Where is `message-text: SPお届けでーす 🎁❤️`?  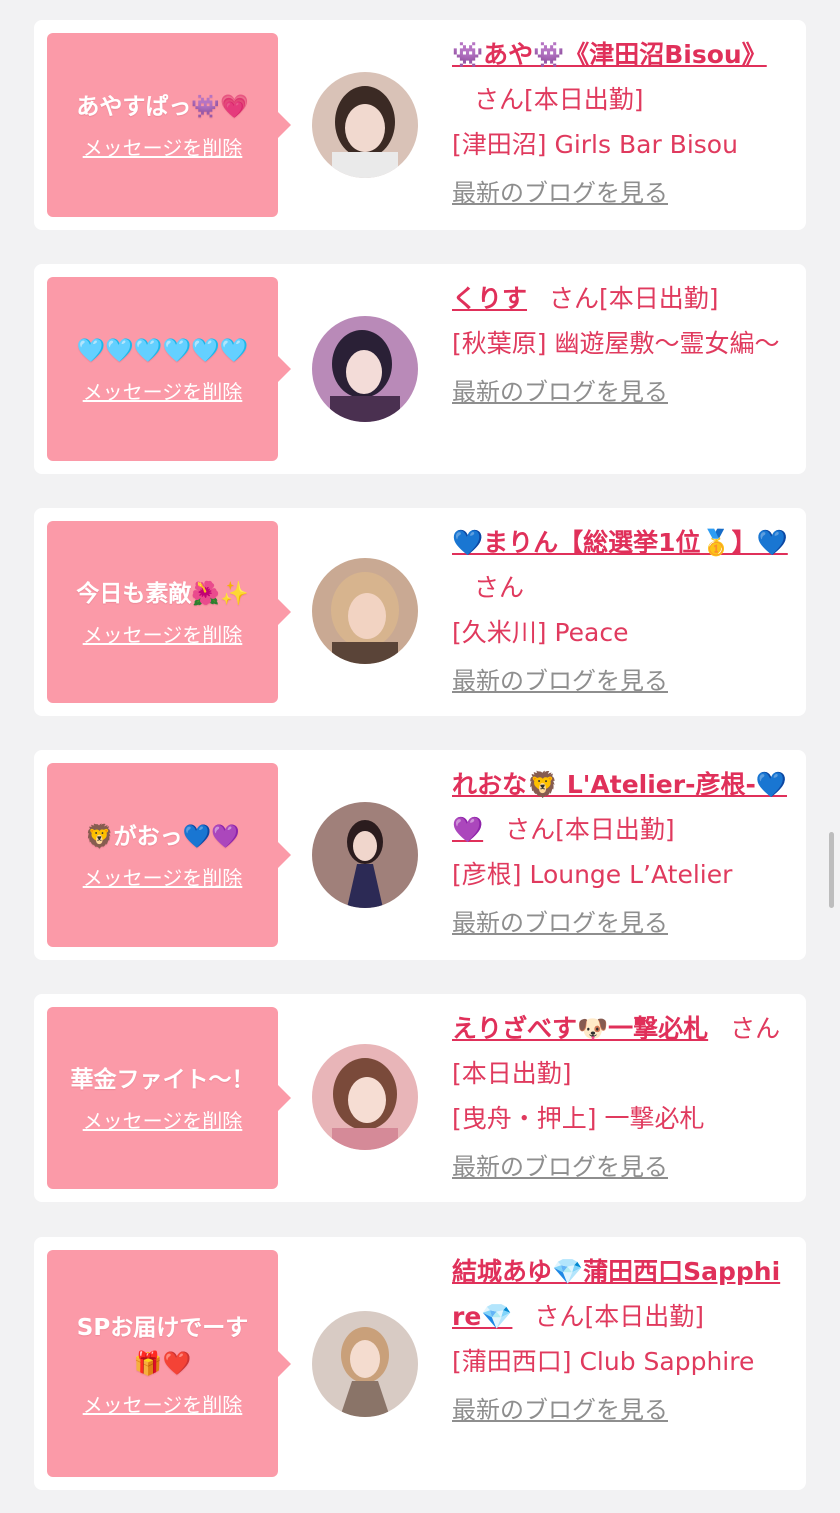
message-text: SPお届けでーす 🎁❤️ is located at coordinates (162, 1345).